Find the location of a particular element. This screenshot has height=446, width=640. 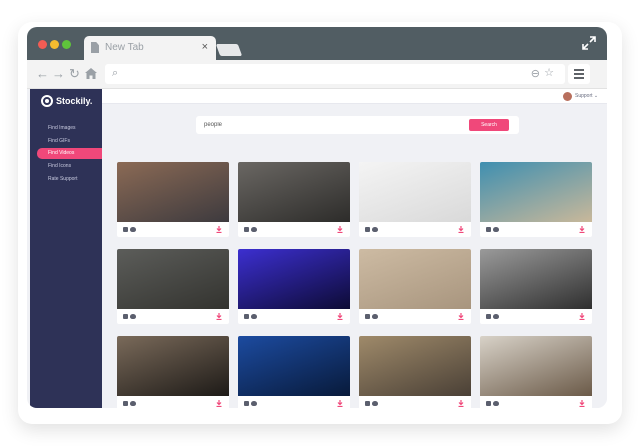

close-window-button is located at coordinates (42, 44).